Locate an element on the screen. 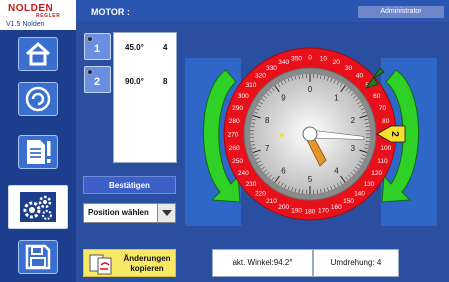 The image size is (449, 282). outer-scale-label: 210 is located at coordinates (271, 201).